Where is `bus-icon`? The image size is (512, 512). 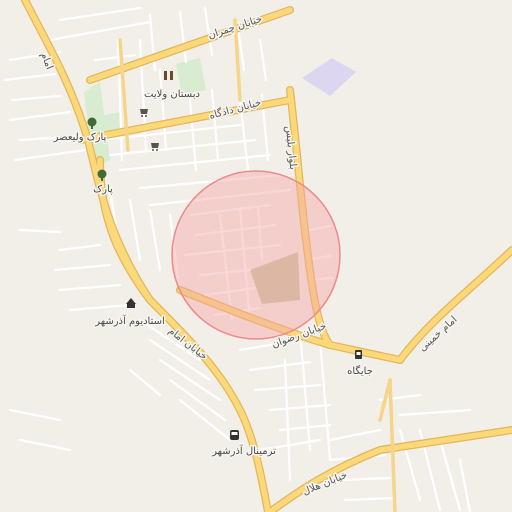 bus-icon is located at coordinates (234, 435).